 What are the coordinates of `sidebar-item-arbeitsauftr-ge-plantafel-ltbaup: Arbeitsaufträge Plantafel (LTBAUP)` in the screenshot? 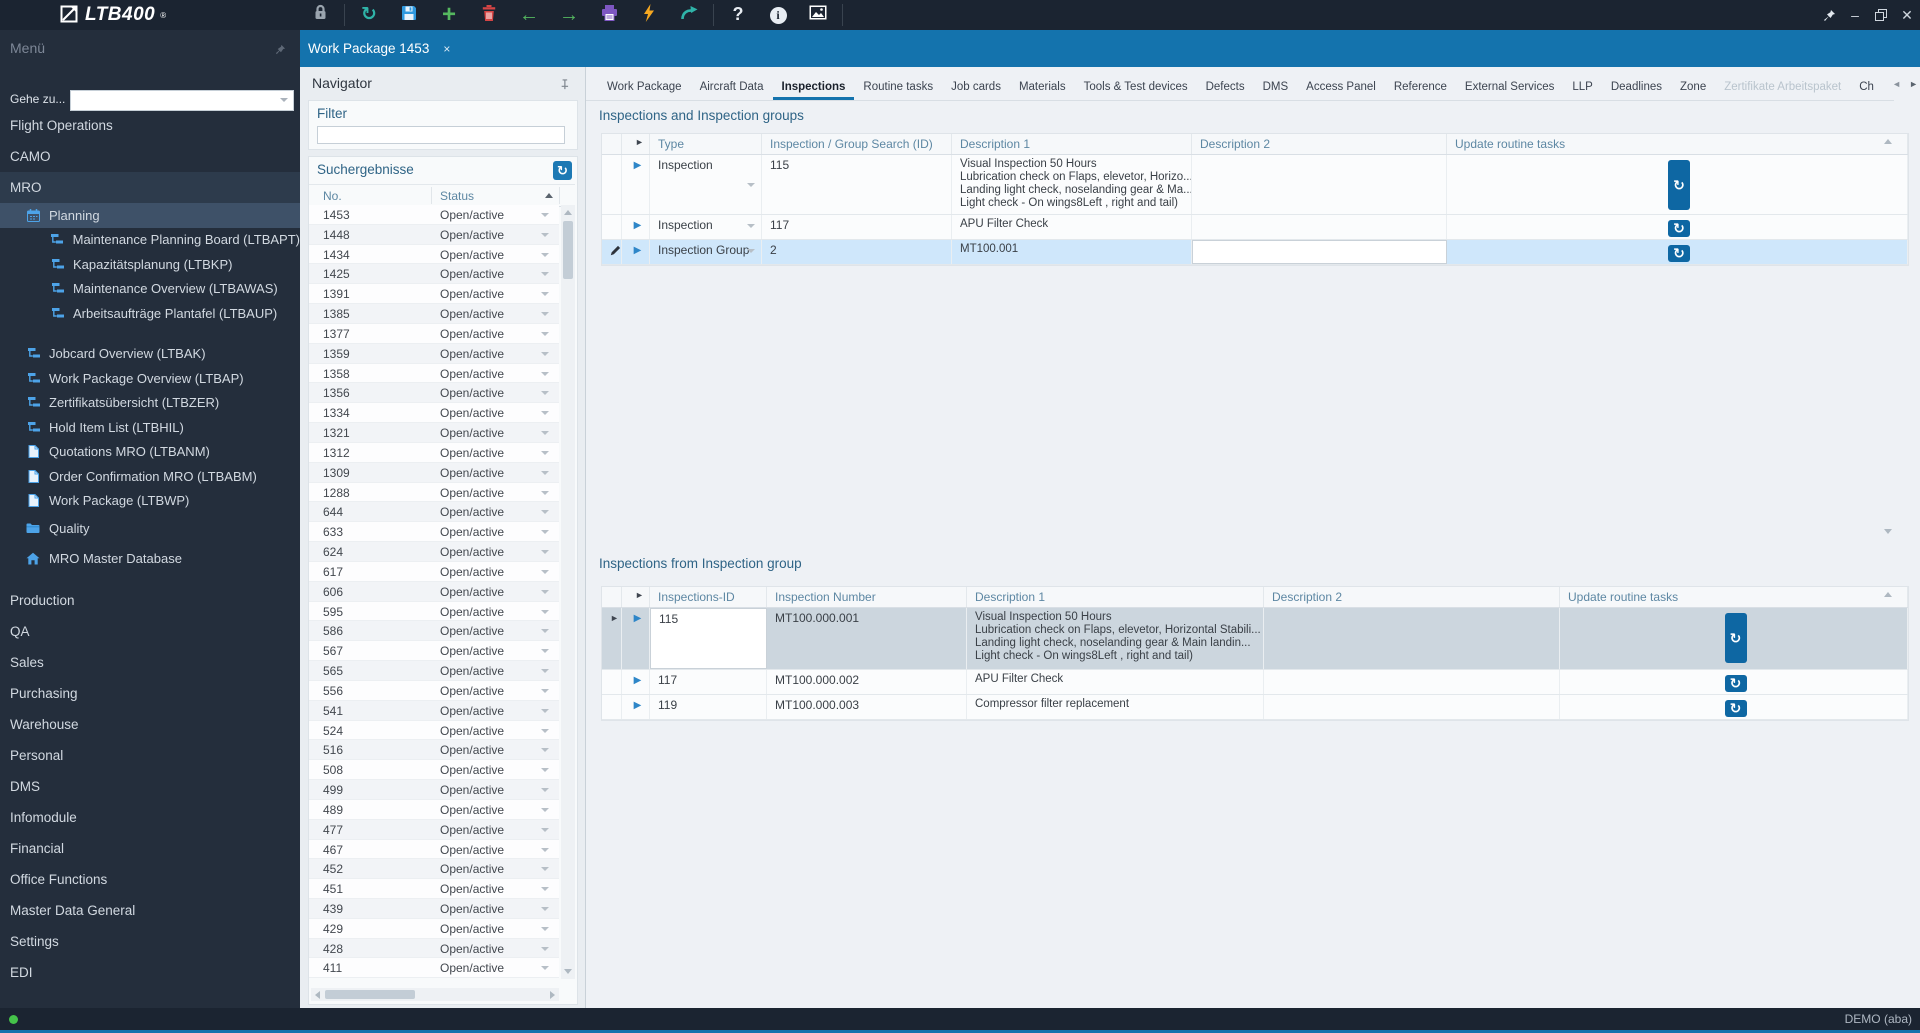 It's located at (150, 313).